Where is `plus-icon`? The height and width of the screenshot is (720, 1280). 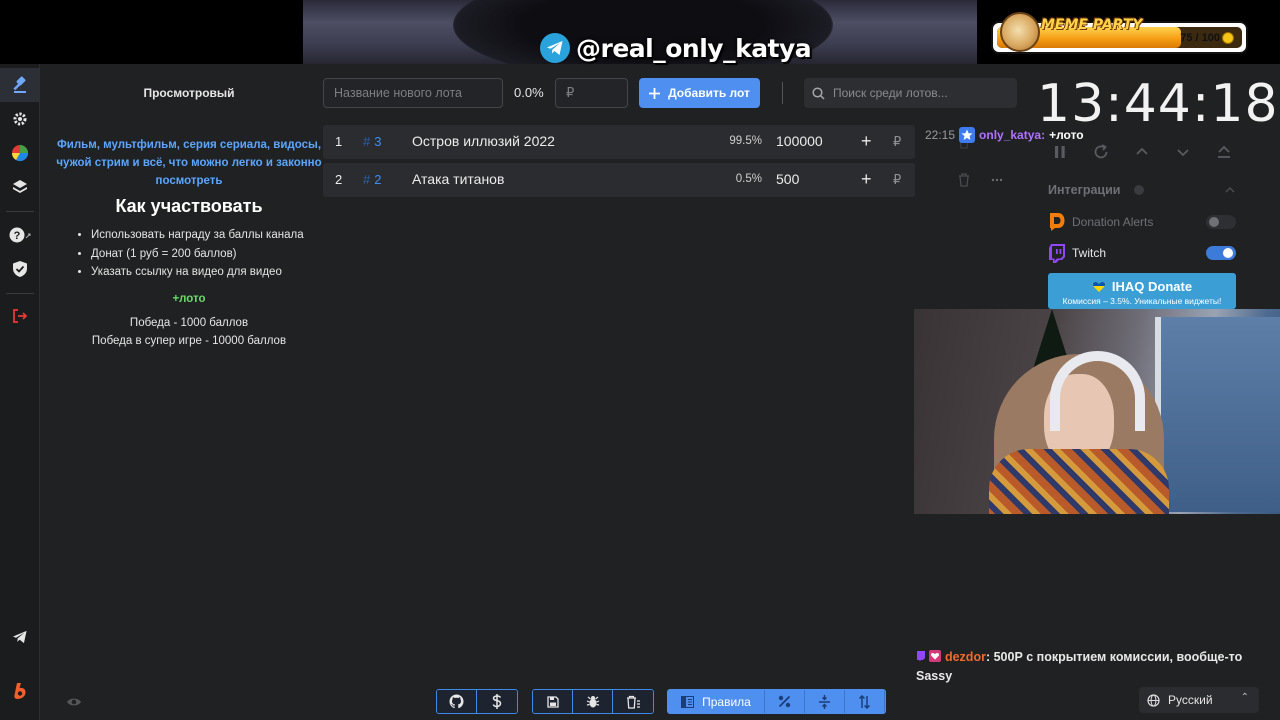 plus-icon is located at coordinates (655, 93).